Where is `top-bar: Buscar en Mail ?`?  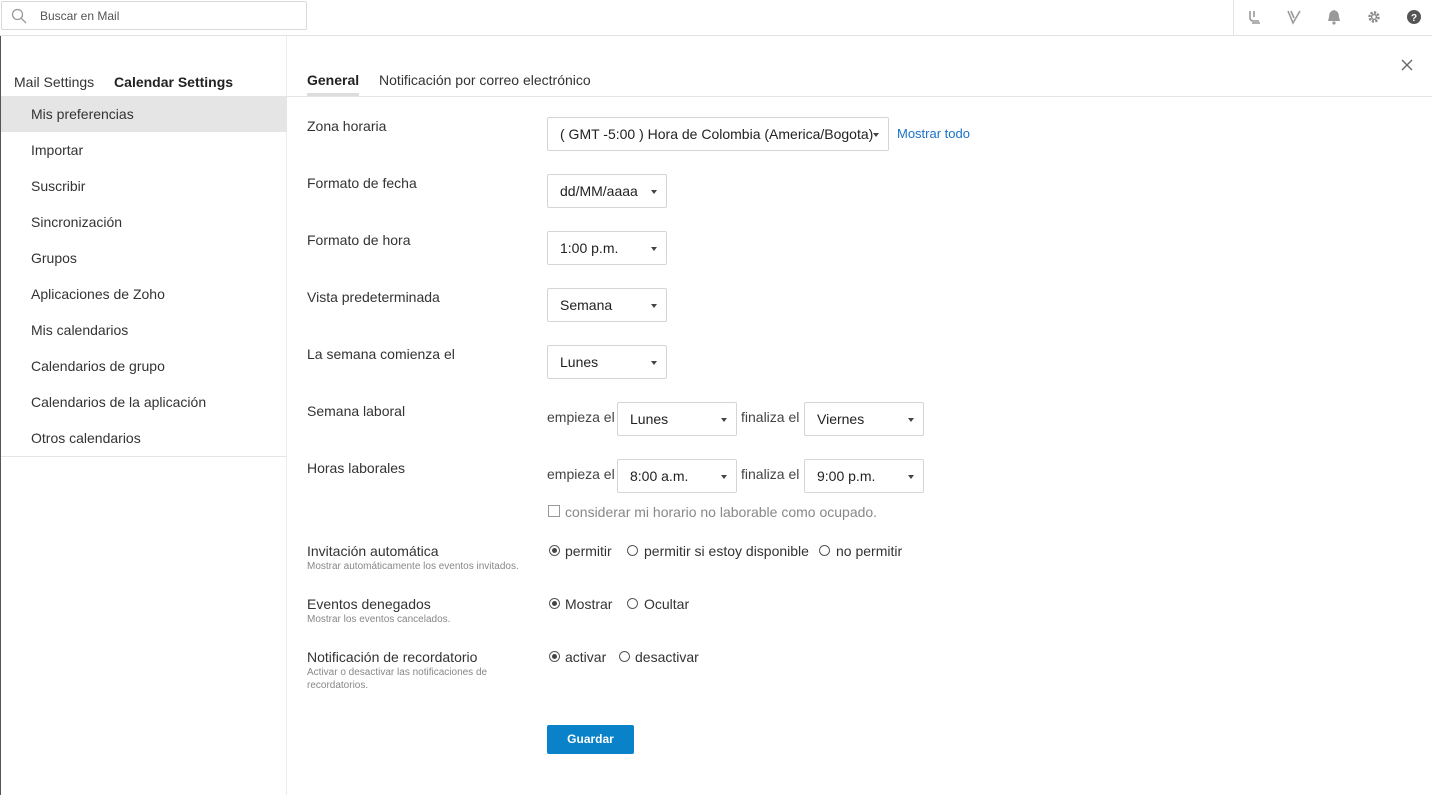
top-bar: Buscar en Mail ? is located at coordinates (716, 18).